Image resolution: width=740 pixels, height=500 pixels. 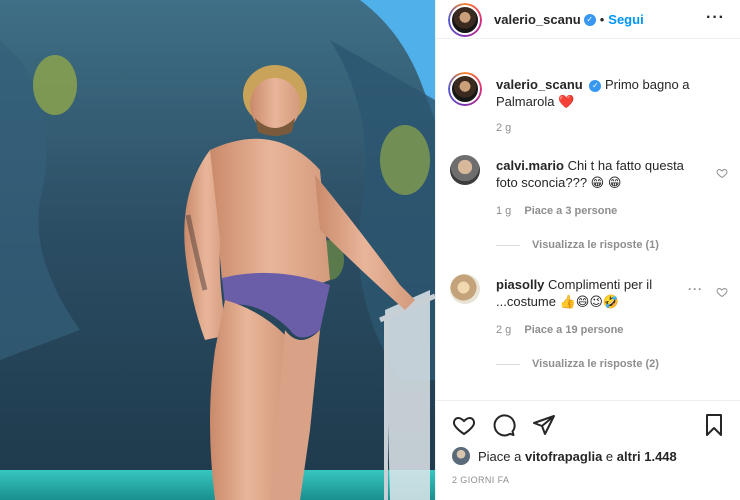 I want to click on likes-others: altri 1.448, so click(x=647, y=456).